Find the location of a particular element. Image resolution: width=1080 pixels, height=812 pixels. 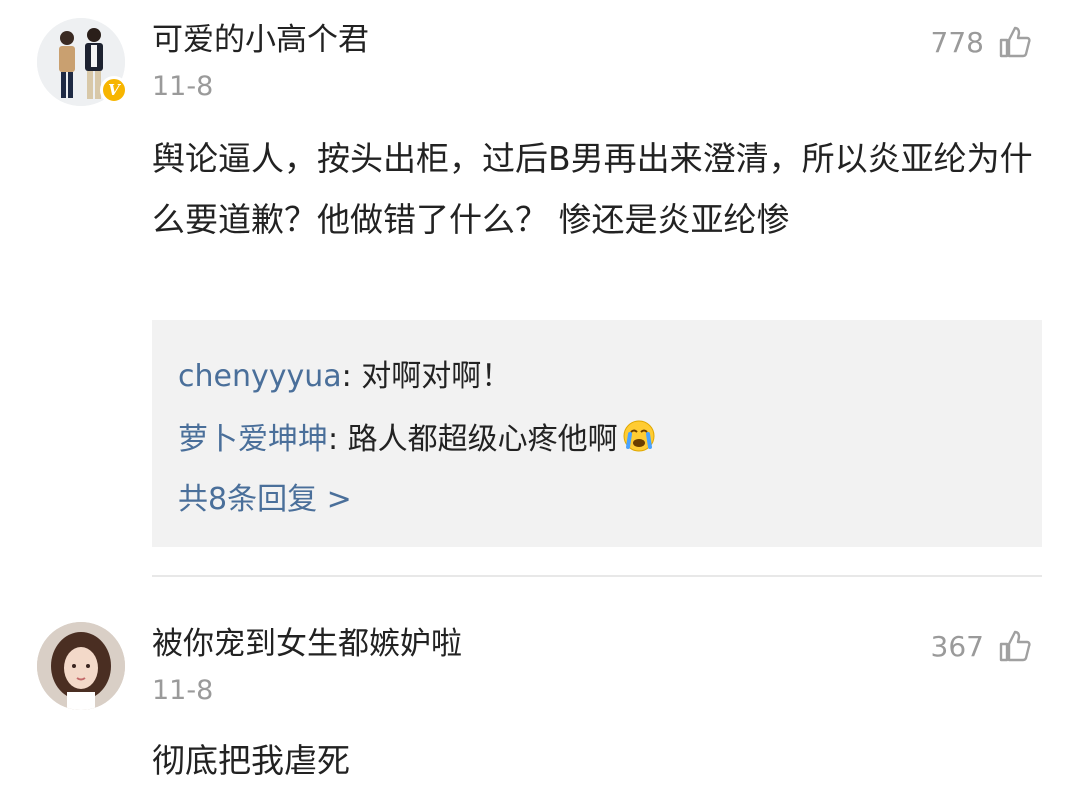

username: 可爱的小高个君 is located at coordinates (260, 40).